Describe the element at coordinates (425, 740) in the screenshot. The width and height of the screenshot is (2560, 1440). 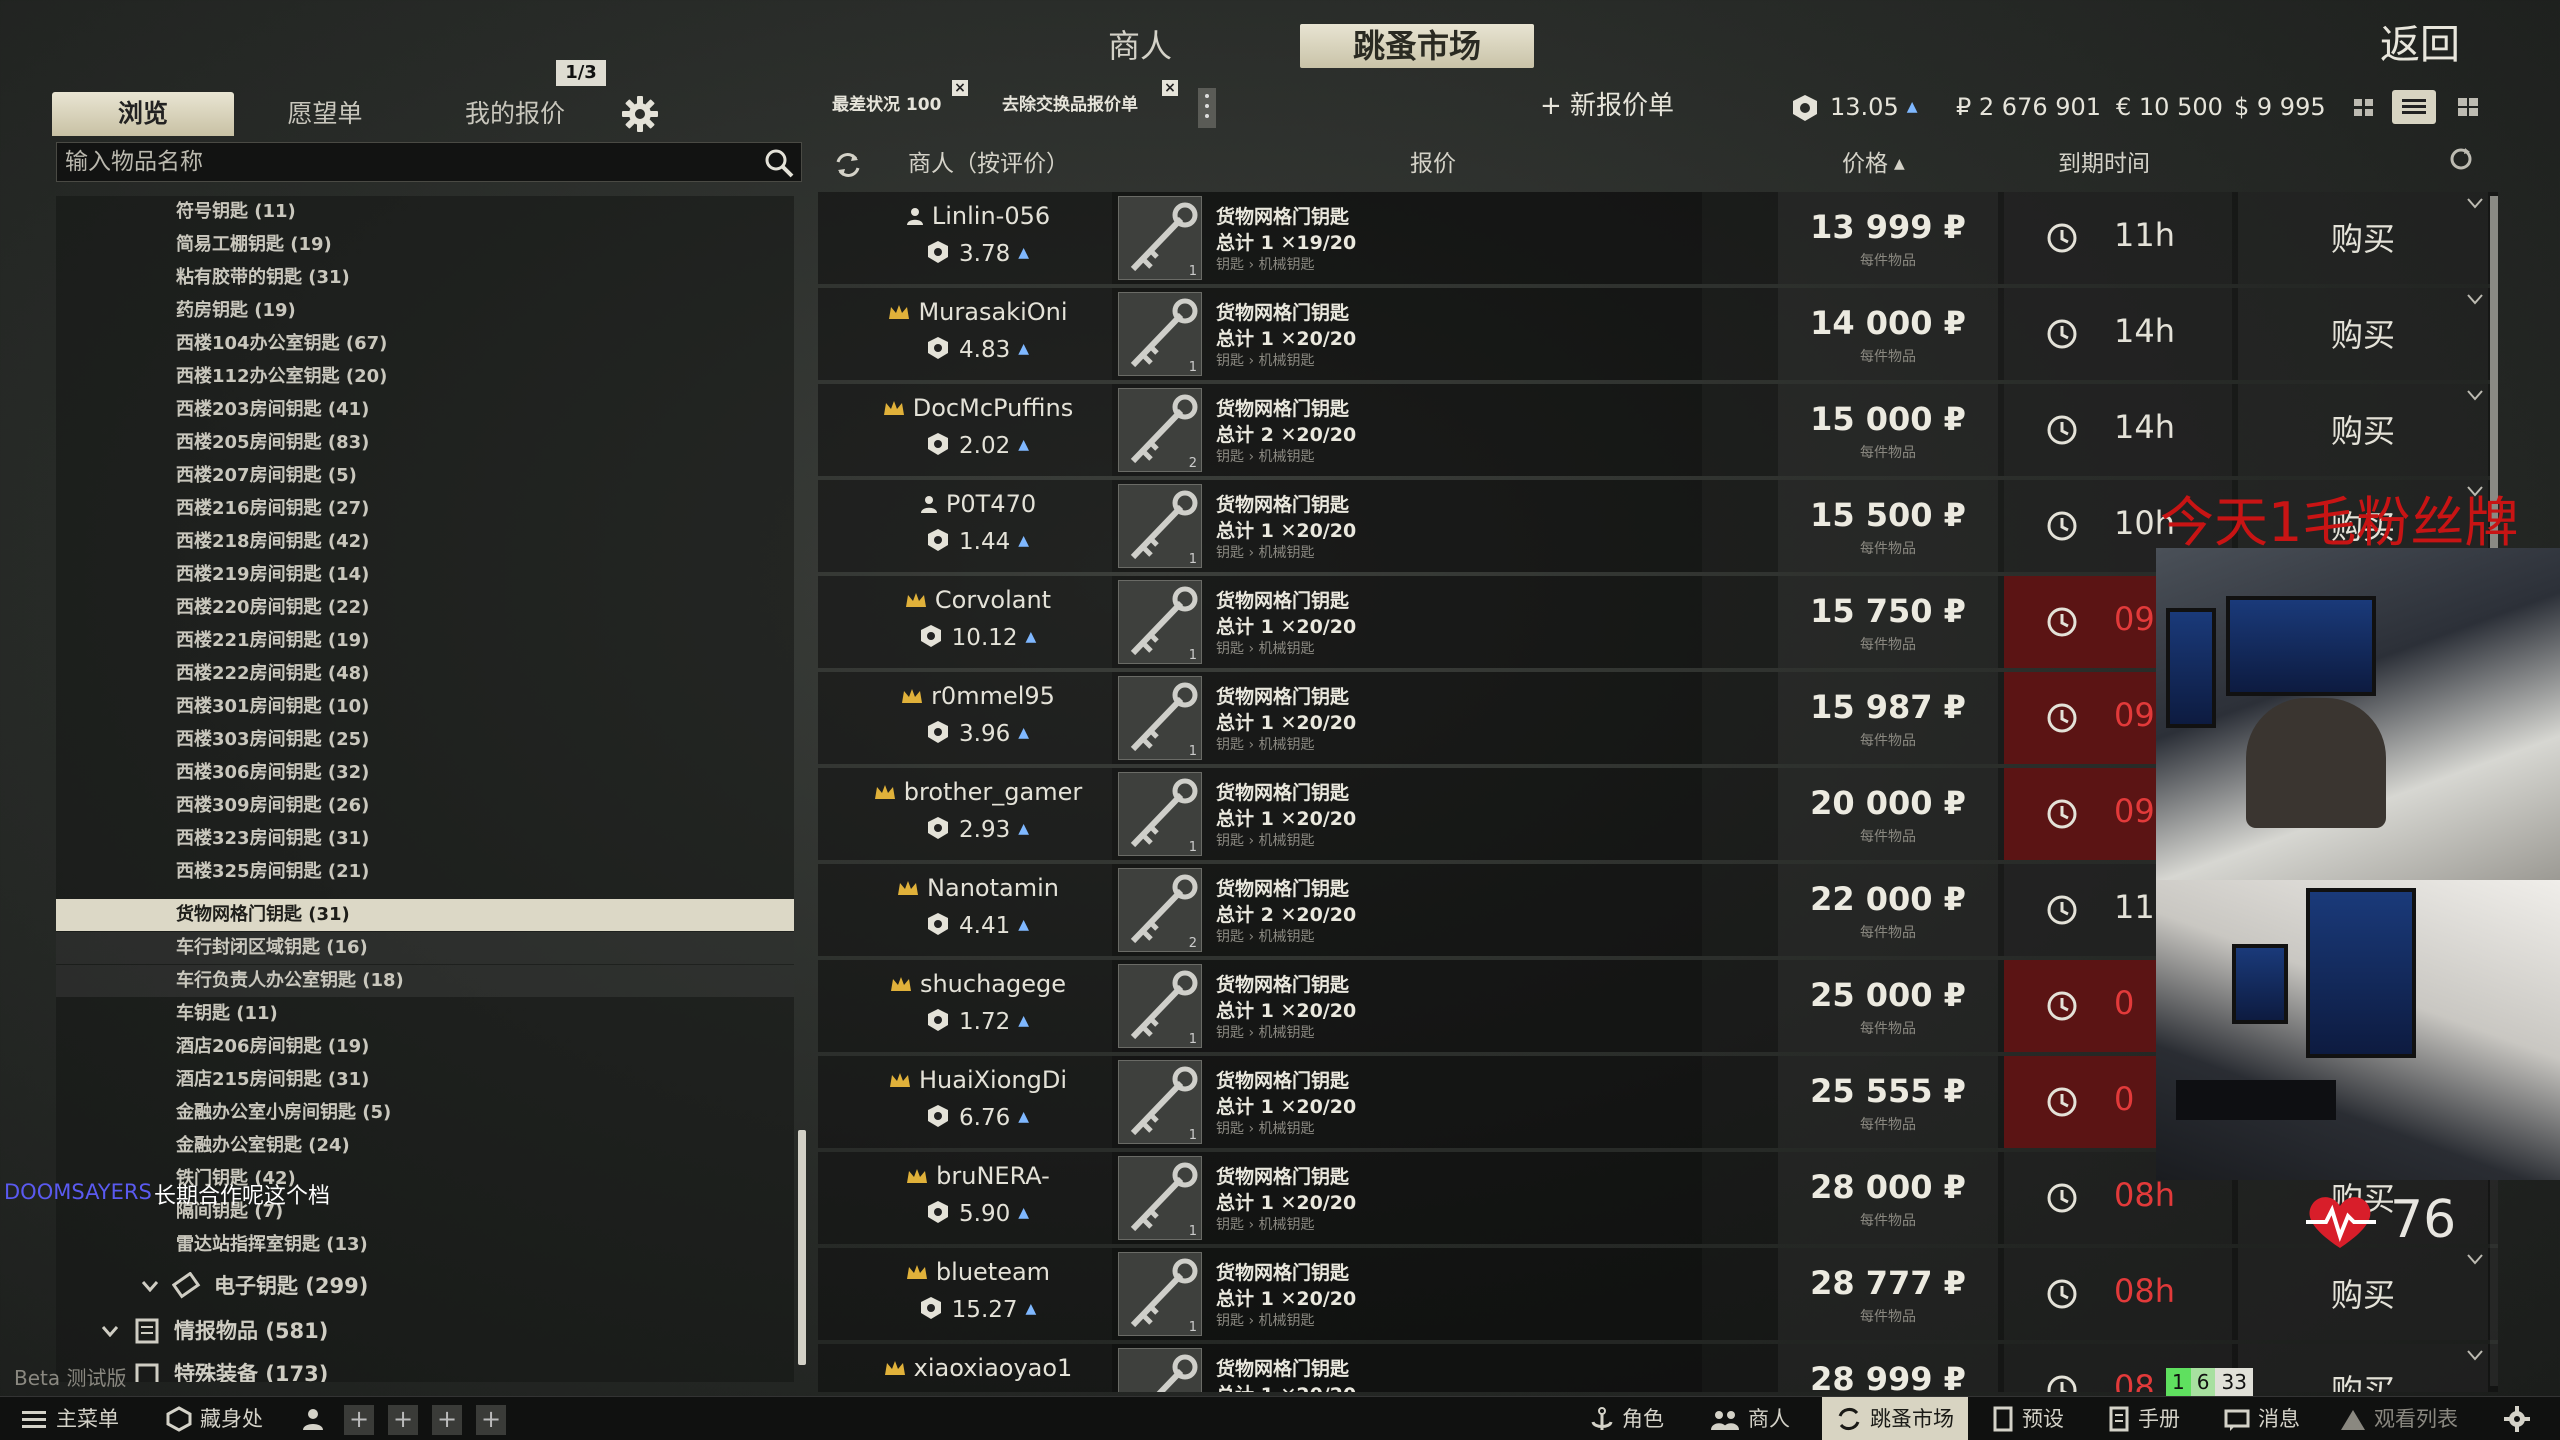
I see `category-item: 西楼303房间钥匙 (25)` at that location.